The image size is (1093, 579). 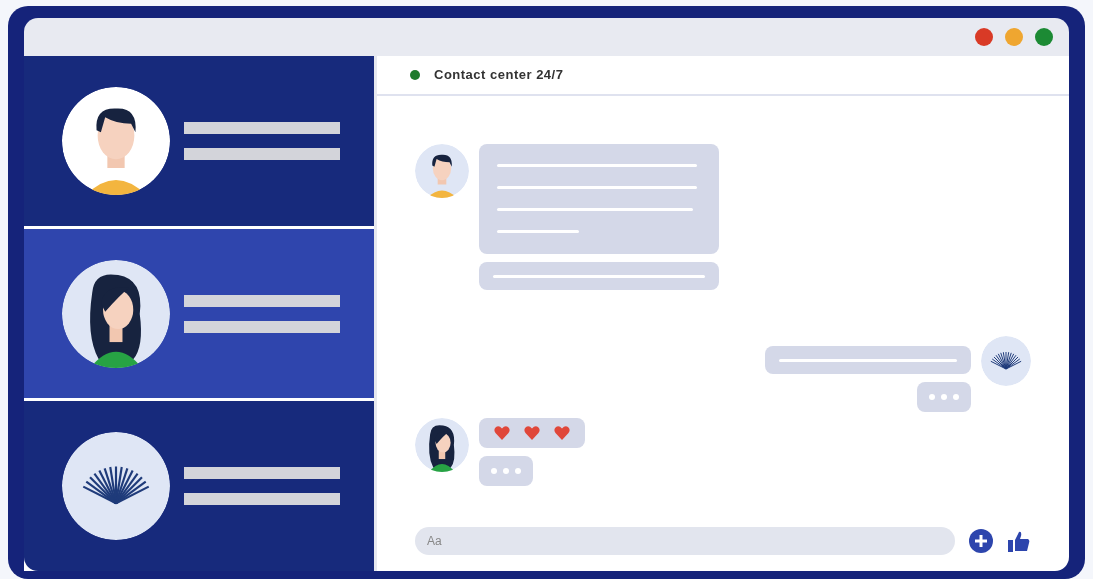 I want to click on maximize-icon, so click(x=1044, y=37).